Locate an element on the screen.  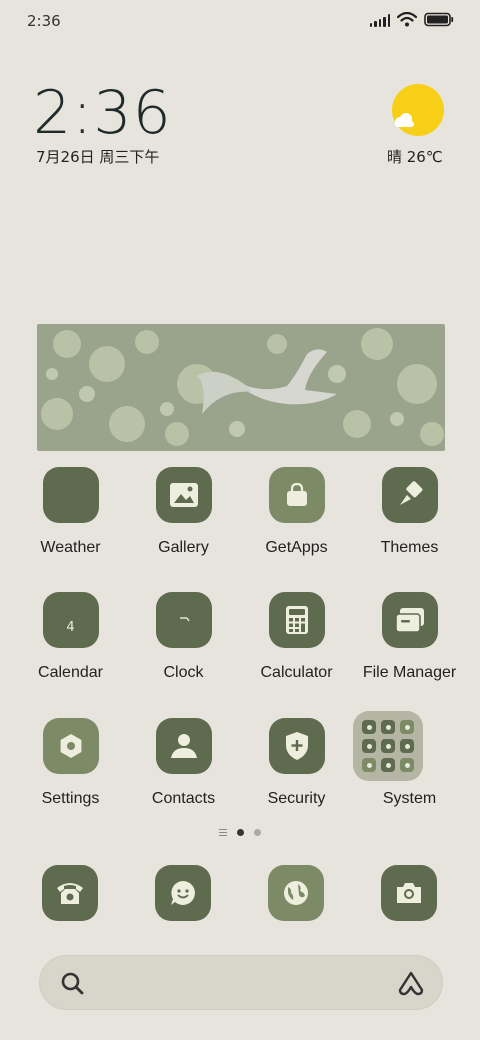
app-weather: Weather is located at coordinates (70, 512).